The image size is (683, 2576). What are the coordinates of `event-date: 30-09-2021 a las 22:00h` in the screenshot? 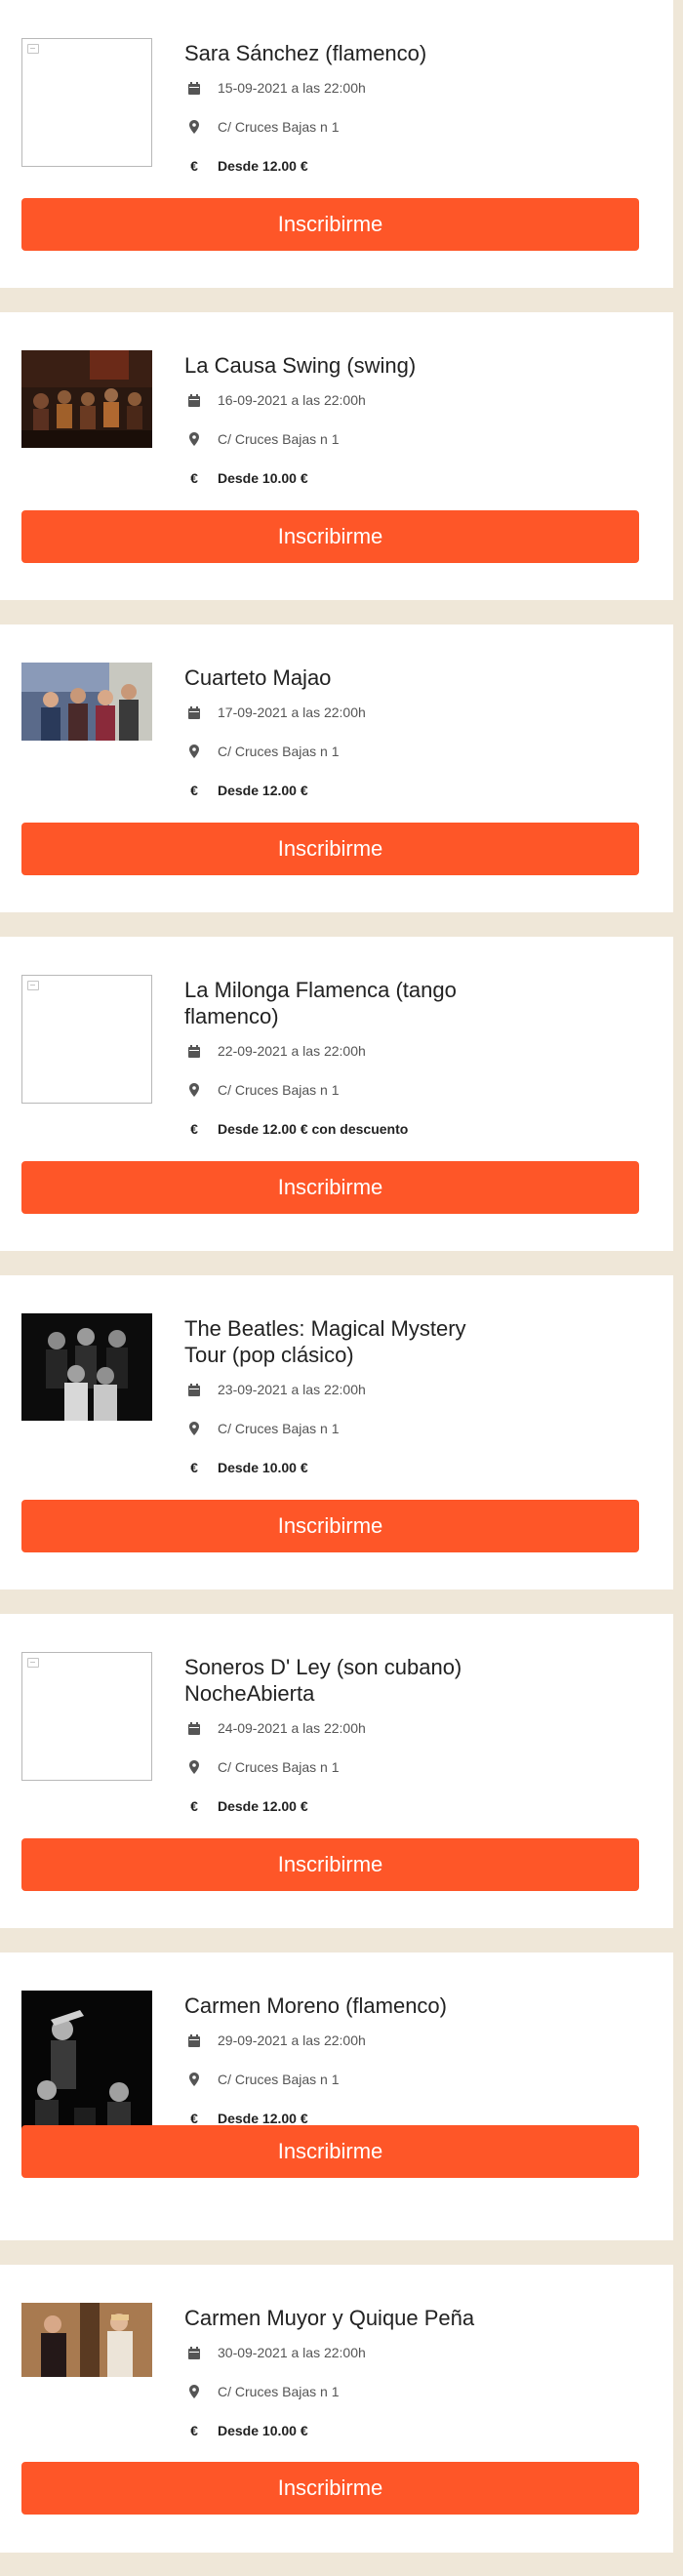 It's located at (345, 2352).